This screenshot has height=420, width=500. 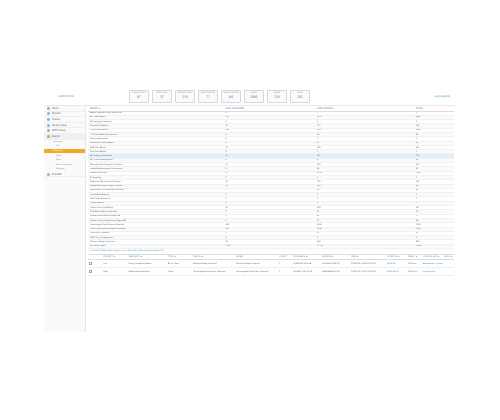 What do you see at coordinates (396, 263) in the screenshot?
I see `table-link: WIPS-SE` at bounding box center [396, 263].